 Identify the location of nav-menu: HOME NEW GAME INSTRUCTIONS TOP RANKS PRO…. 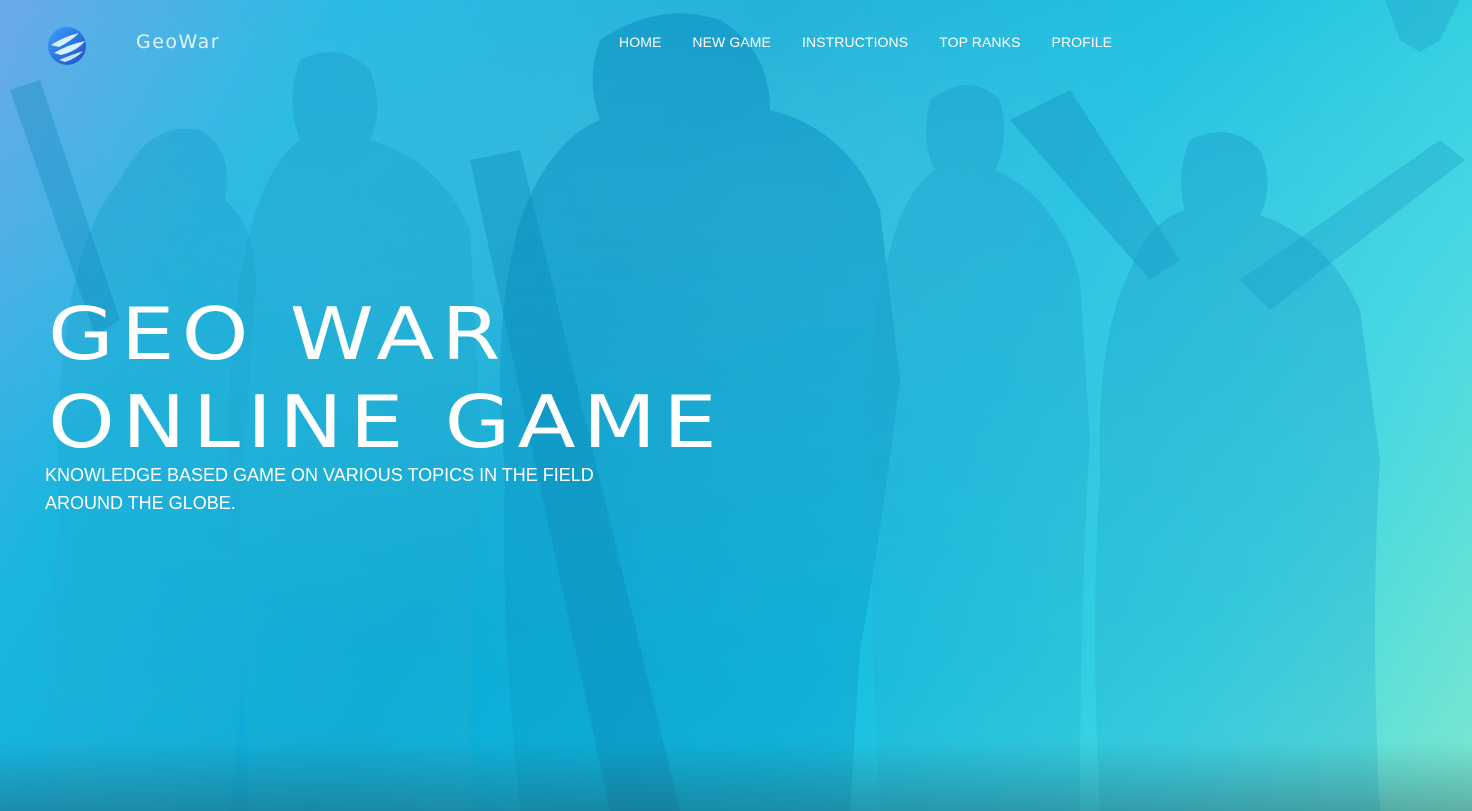
(865, 42).